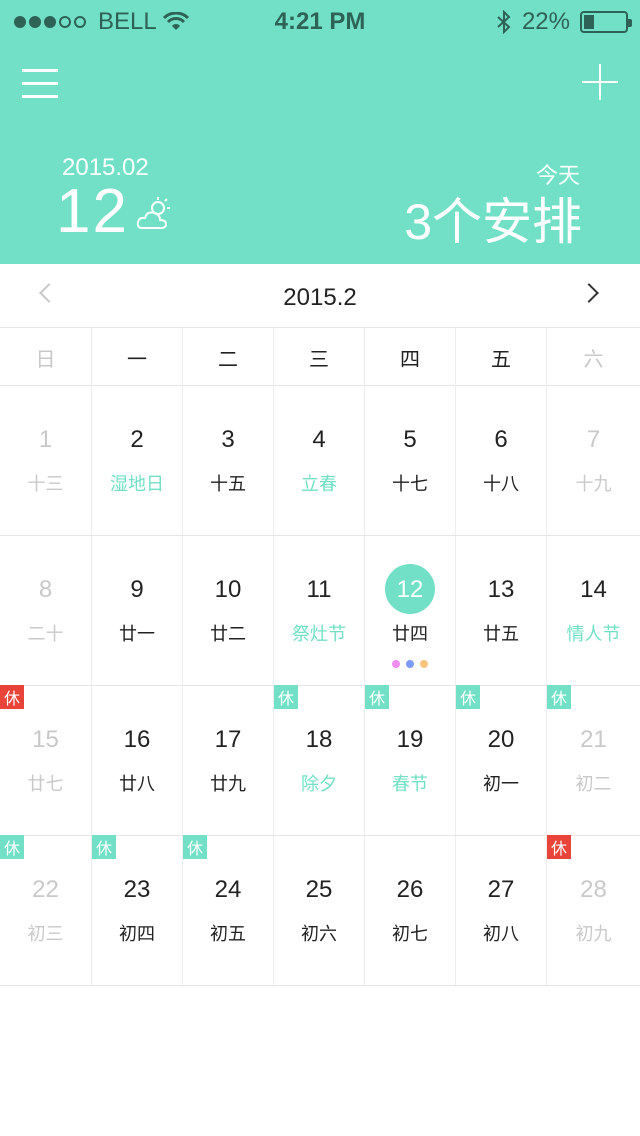  Describe the element at coordinates (410, 610) in the screenshot. I see `day-cell-today: 12 廿四` at that location.